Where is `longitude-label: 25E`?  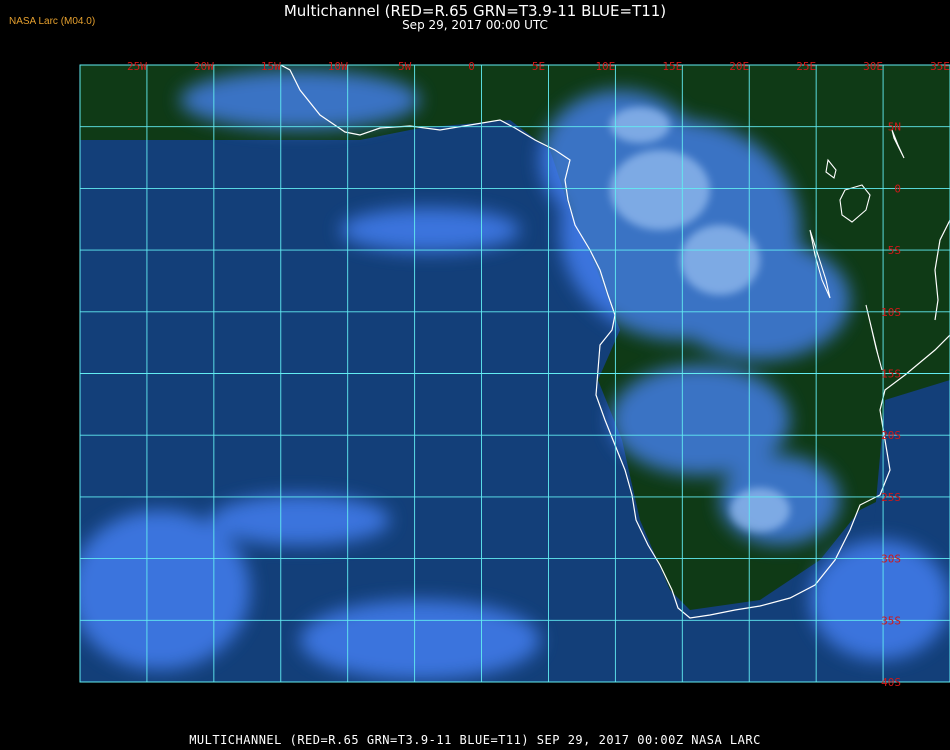 longitude-label: 25E is located at coordinates (806, 66).